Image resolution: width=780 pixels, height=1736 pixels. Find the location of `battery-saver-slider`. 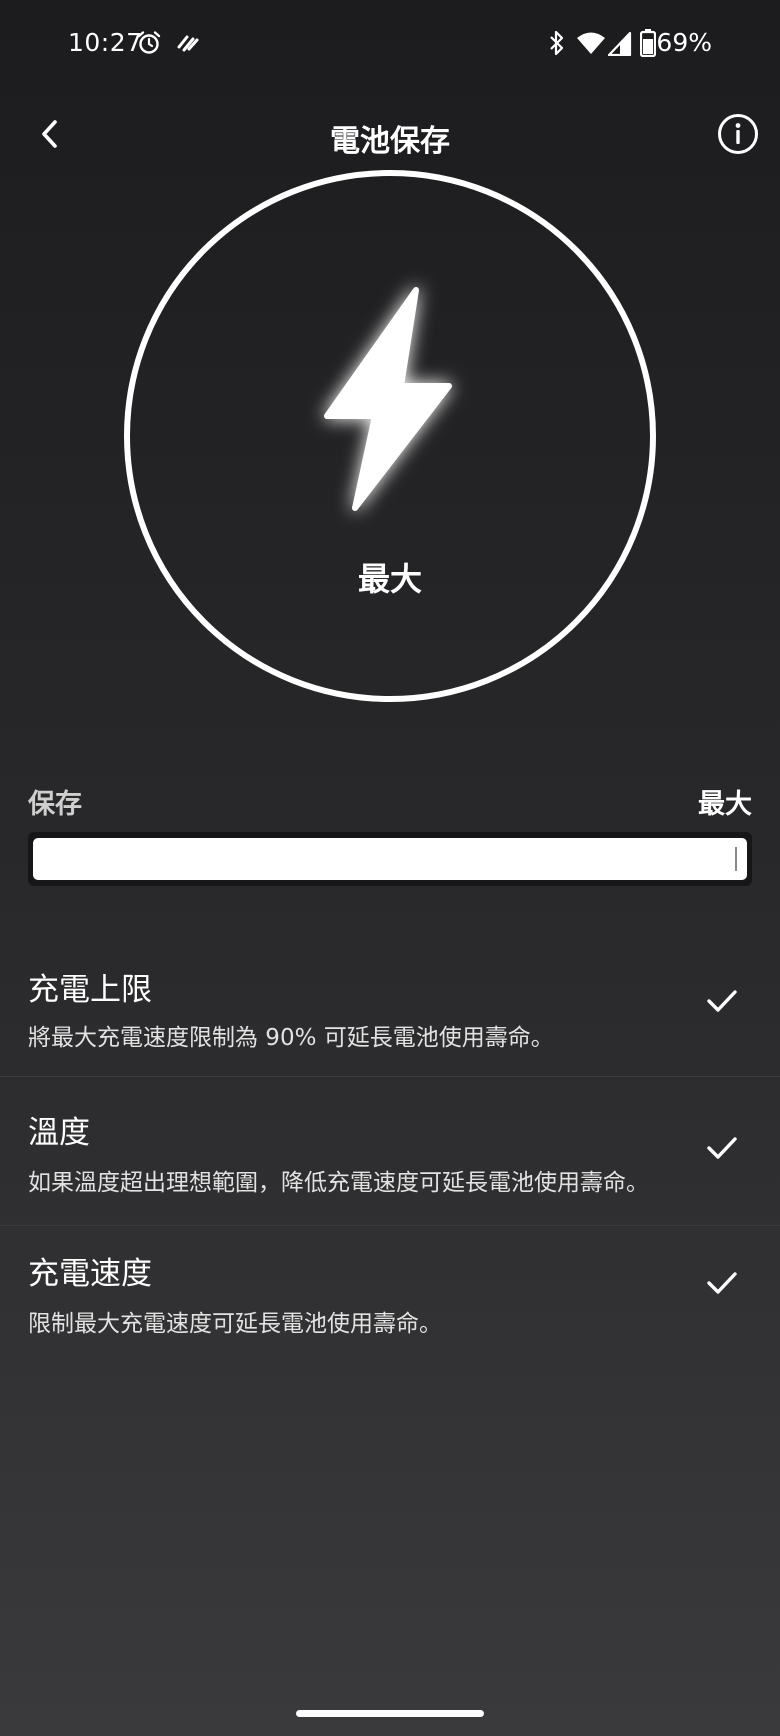

battery-saver-slider is located at coordinates (390, 859).